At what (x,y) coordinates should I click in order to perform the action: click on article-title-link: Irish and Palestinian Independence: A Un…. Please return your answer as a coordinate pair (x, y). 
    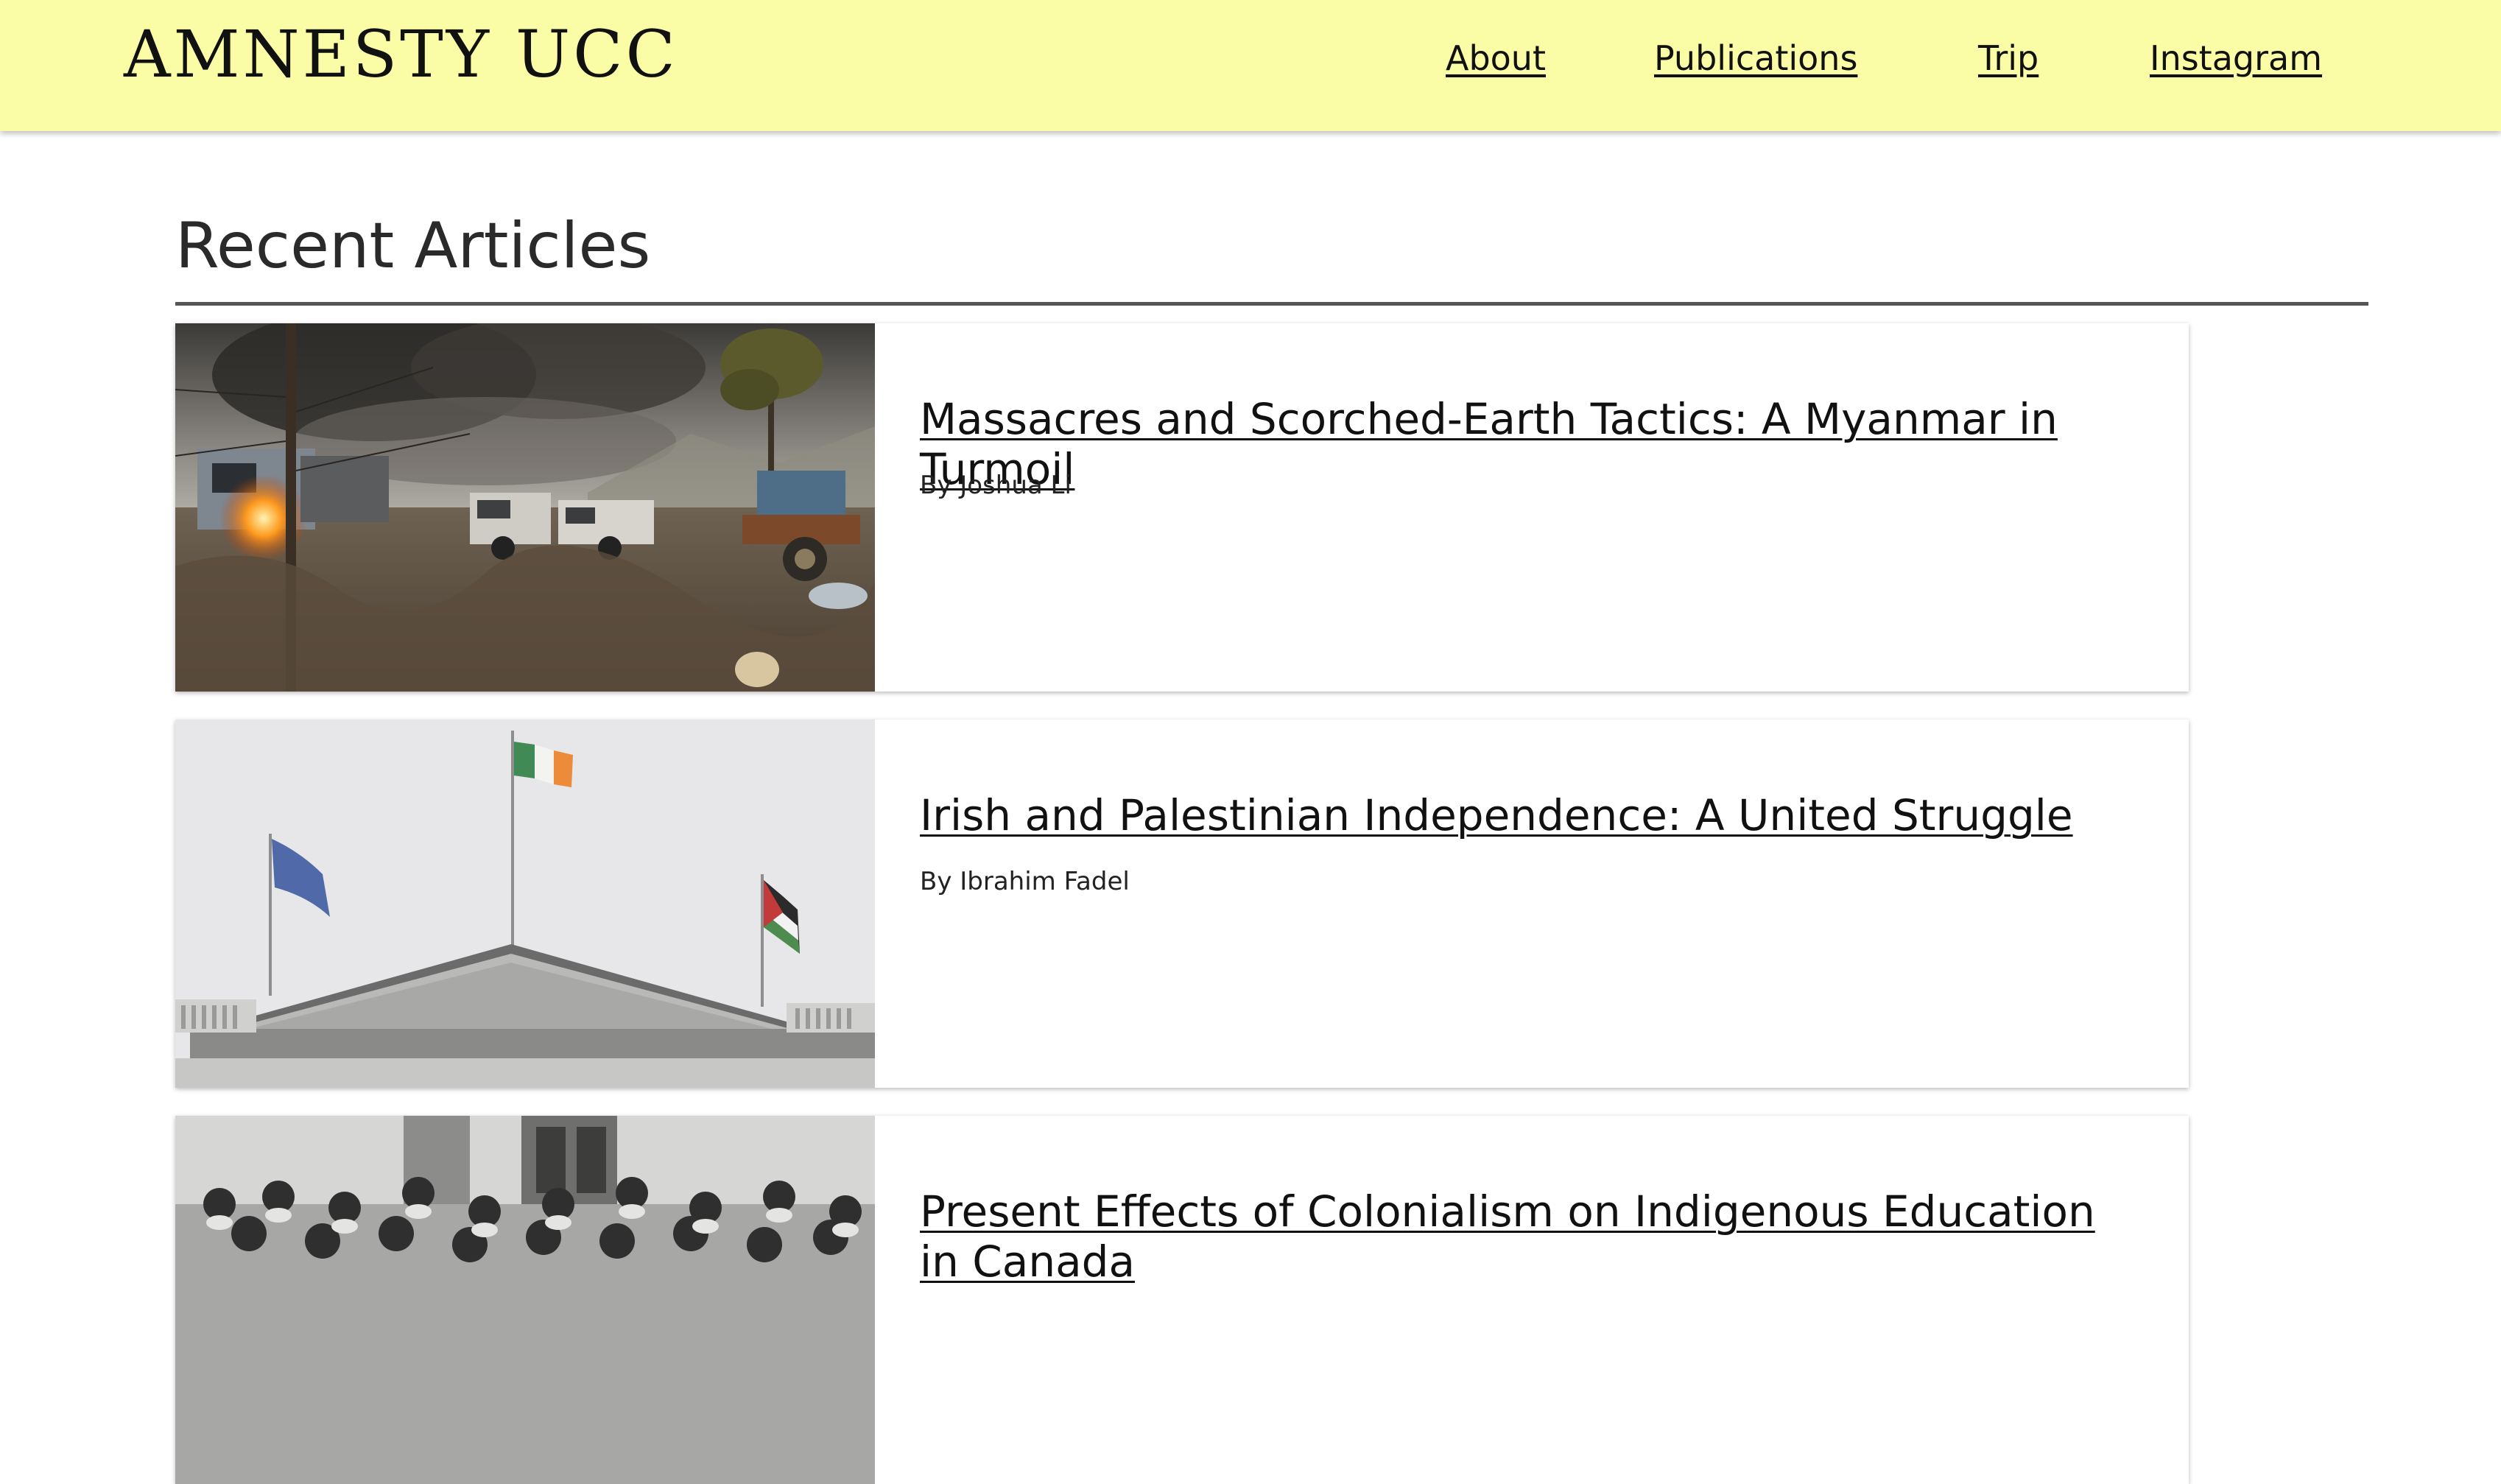
    Looking at the image, I should click on (1531, 815).